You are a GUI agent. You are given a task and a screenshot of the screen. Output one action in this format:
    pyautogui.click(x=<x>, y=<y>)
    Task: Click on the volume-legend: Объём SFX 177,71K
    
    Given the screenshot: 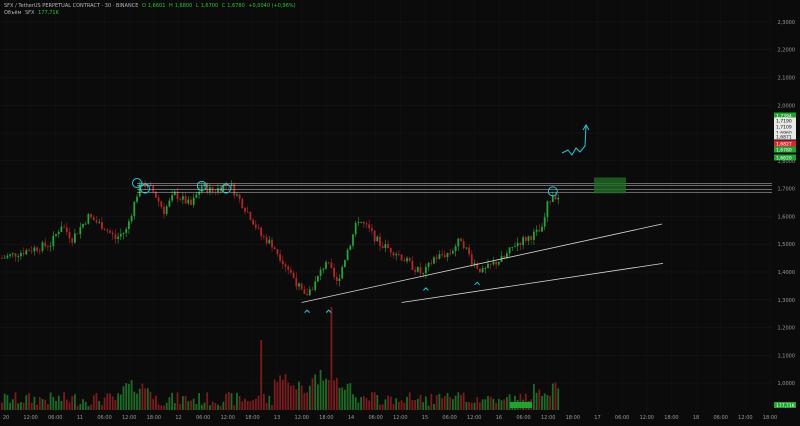 What is the action you would take?
    pyautogui.click(x=32, y=13)
    